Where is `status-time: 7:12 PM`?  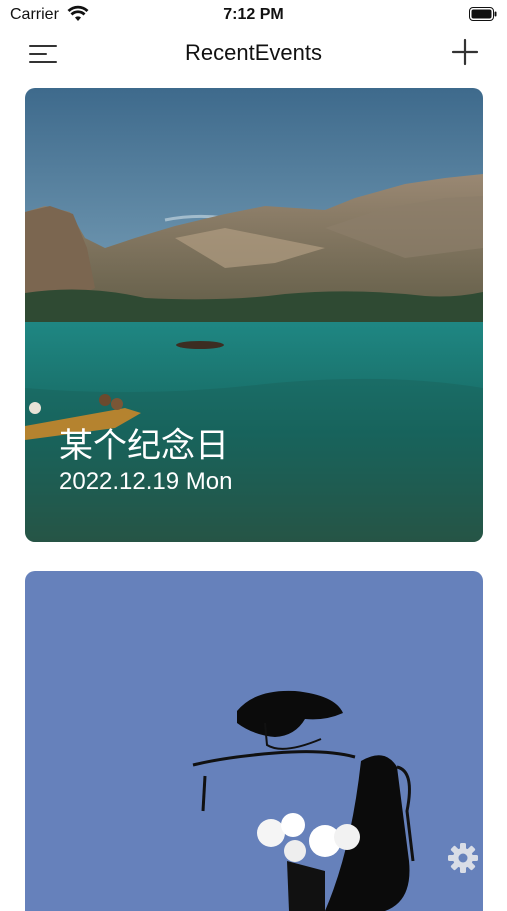
status-time: 7:12 PM is located at coordinates (253, 14).